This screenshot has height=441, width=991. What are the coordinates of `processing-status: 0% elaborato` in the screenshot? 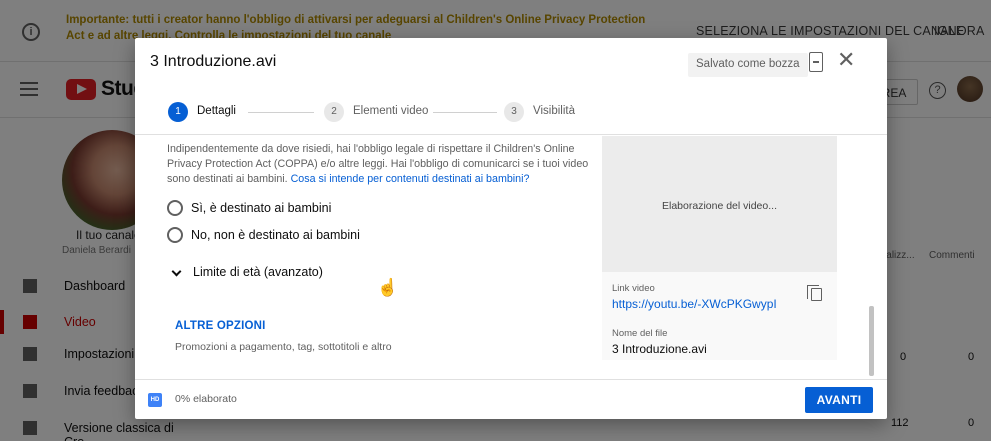 It's located at (206, 399).